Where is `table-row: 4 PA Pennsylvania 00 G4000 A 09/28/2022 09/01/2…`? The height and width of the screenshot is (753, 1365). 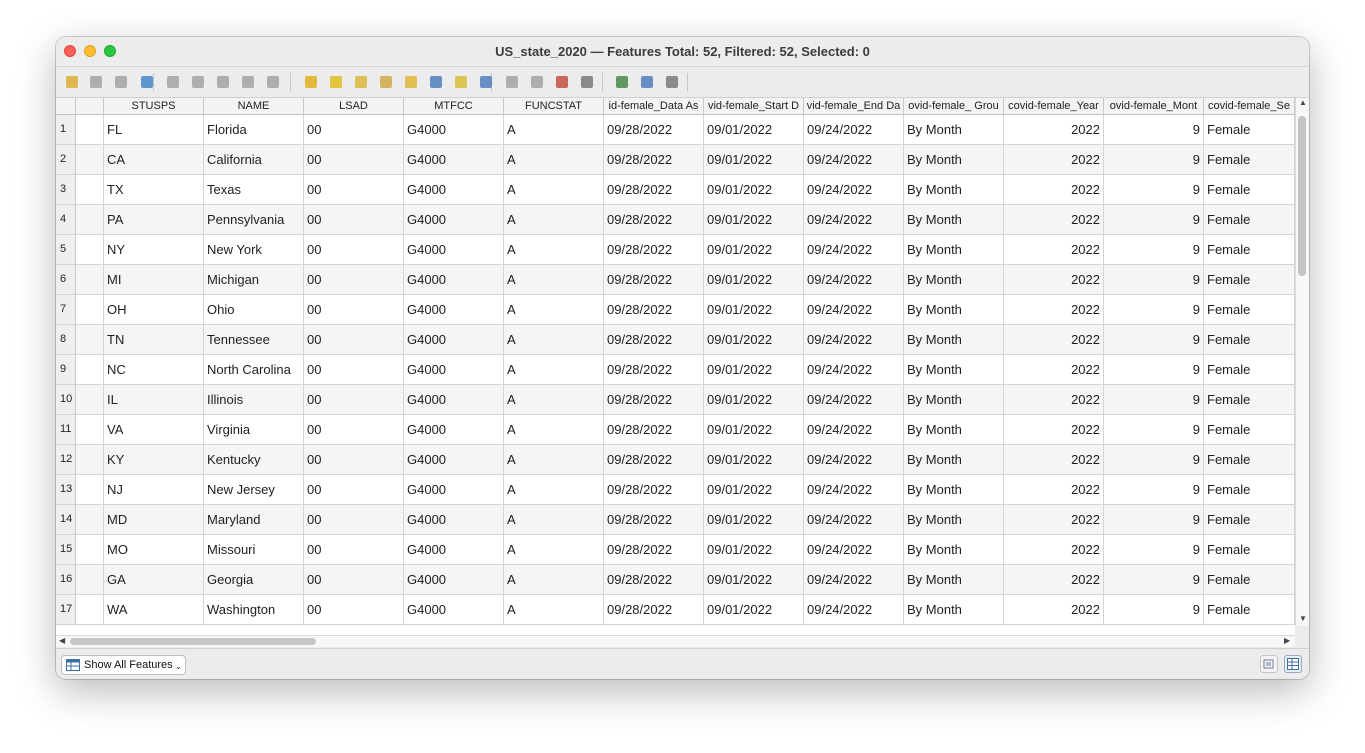 table-row: 4 PA Pennsylvania 00 G4000 A 09/28/2022 09/01/2… is located at coordinates (675, 220).